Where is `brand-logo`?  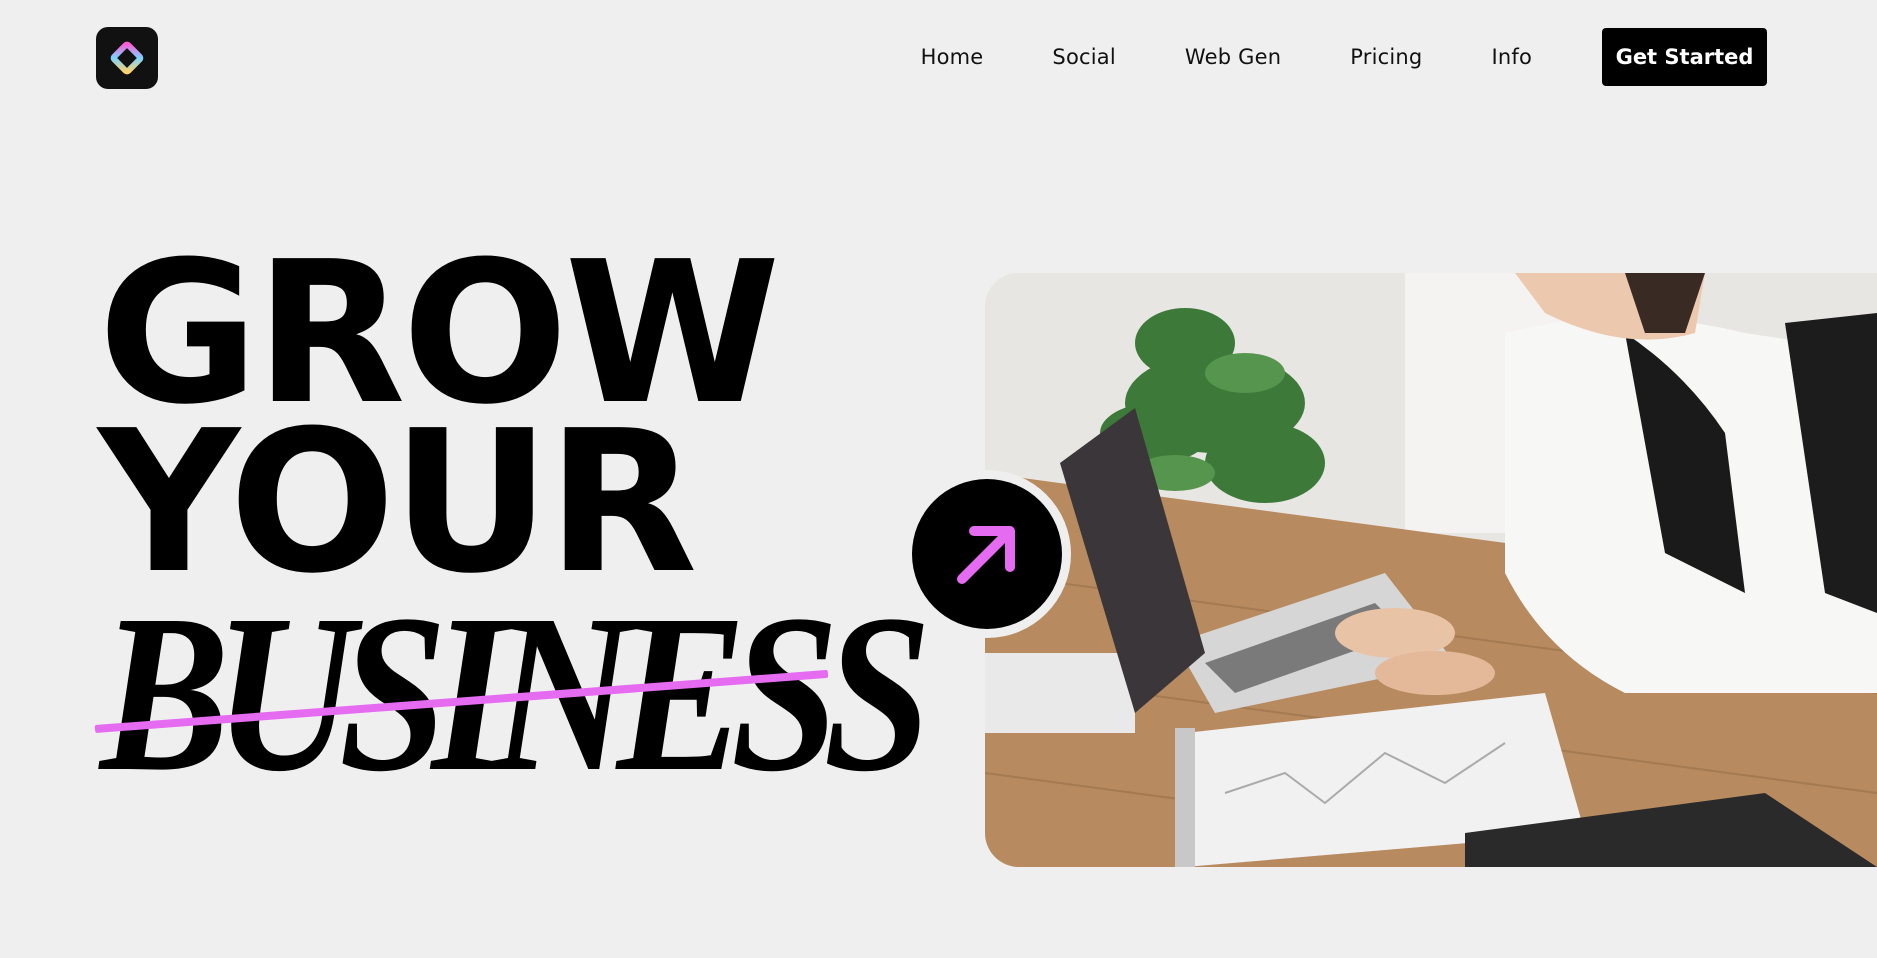 brand-logo is located at coordinates (127, 58).